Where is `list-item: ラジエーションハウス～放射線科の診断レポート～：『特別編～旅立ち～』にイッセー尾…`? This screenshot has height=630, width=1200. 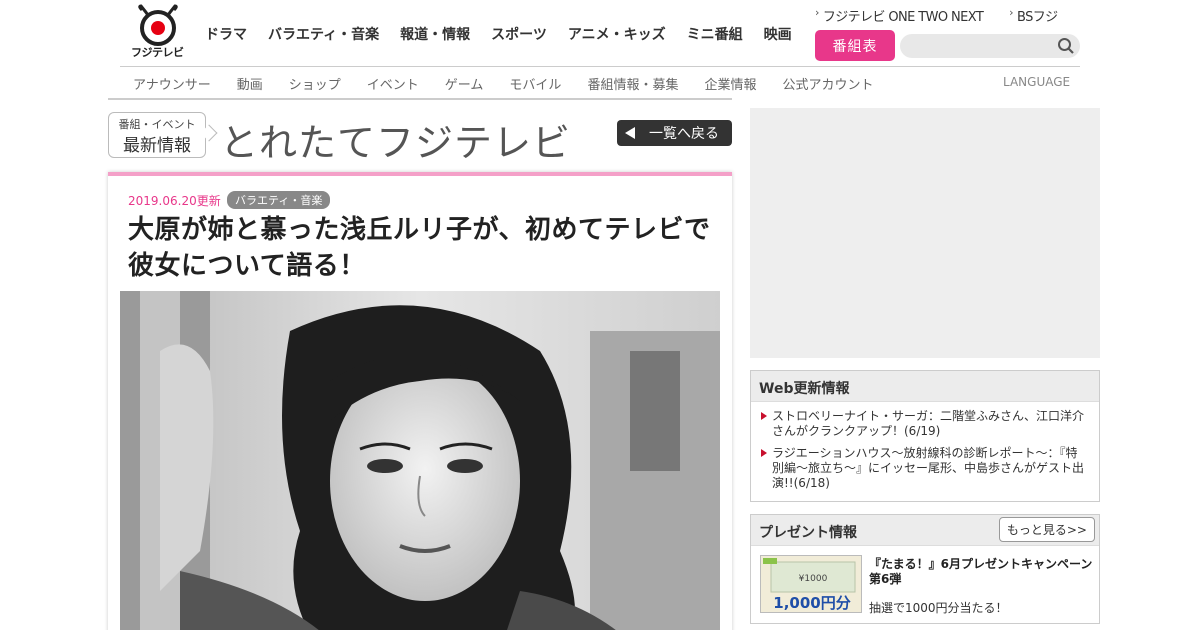 list-item: ラジエーションハウス～放射線科の診断レポート～：『特別編～旅立ち～』にイッセー尾… is located at coordinates (925, 468).